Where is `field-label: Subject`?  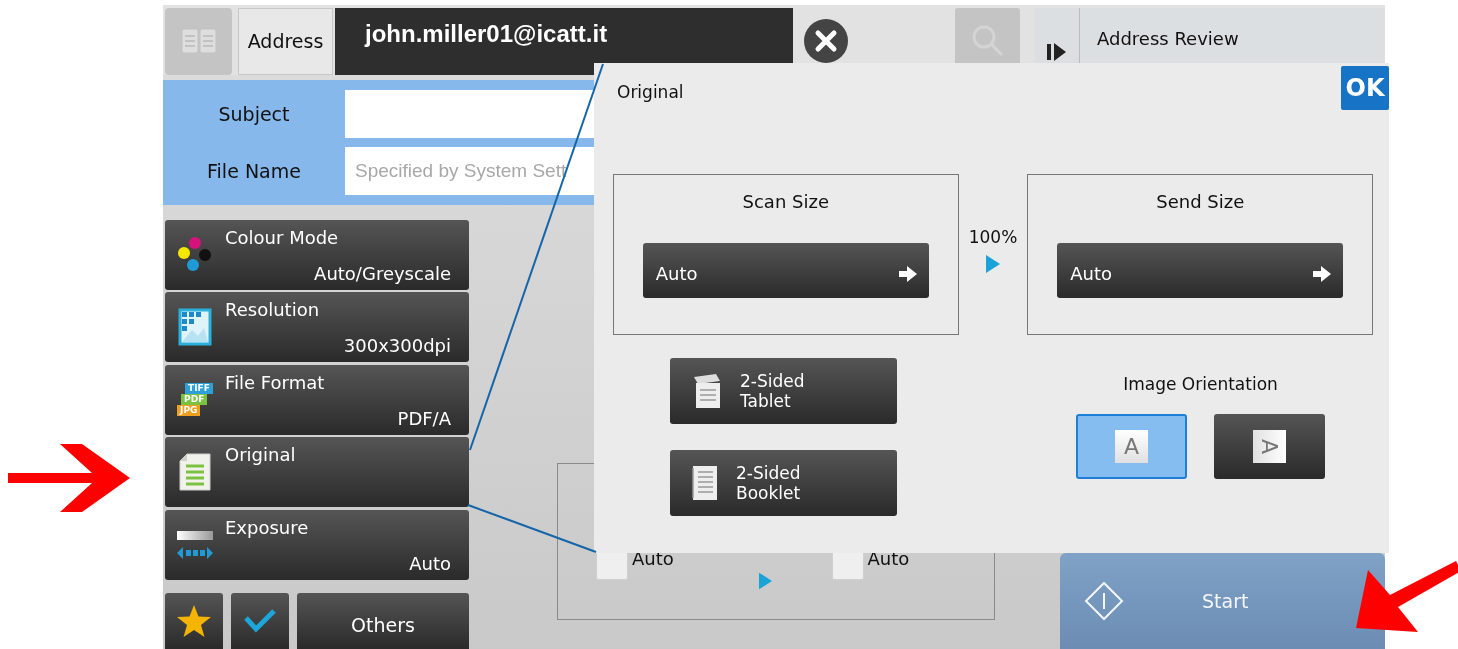
field-label: Subject is located at coordinates (254, 113).